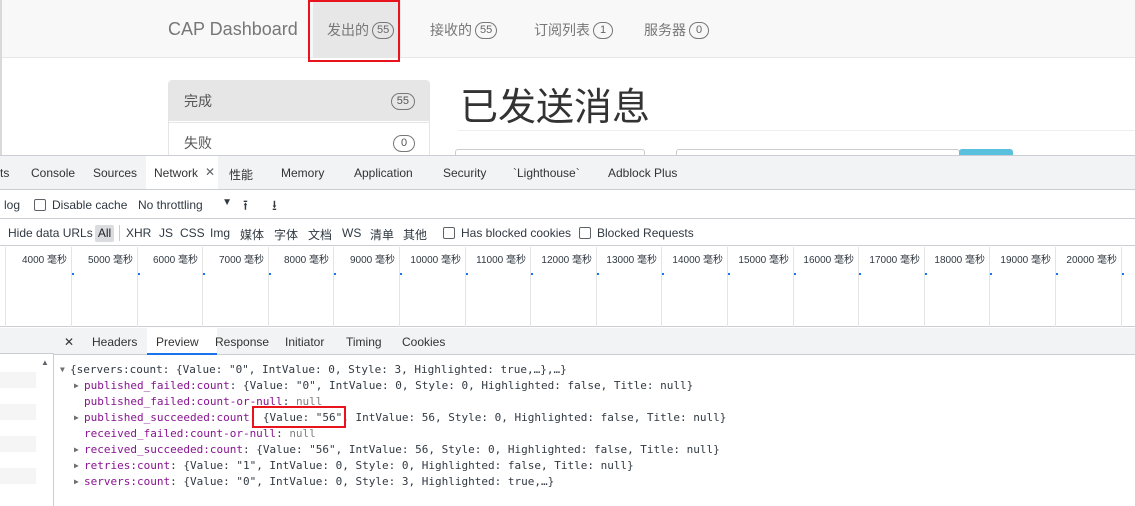 This screenshot has height=506, width=1135. What do you see at coordinates (435, 260) in the screenshot?
I see `timeline-tick-label: 10000 毫秒` at bounding box center [435, 260].